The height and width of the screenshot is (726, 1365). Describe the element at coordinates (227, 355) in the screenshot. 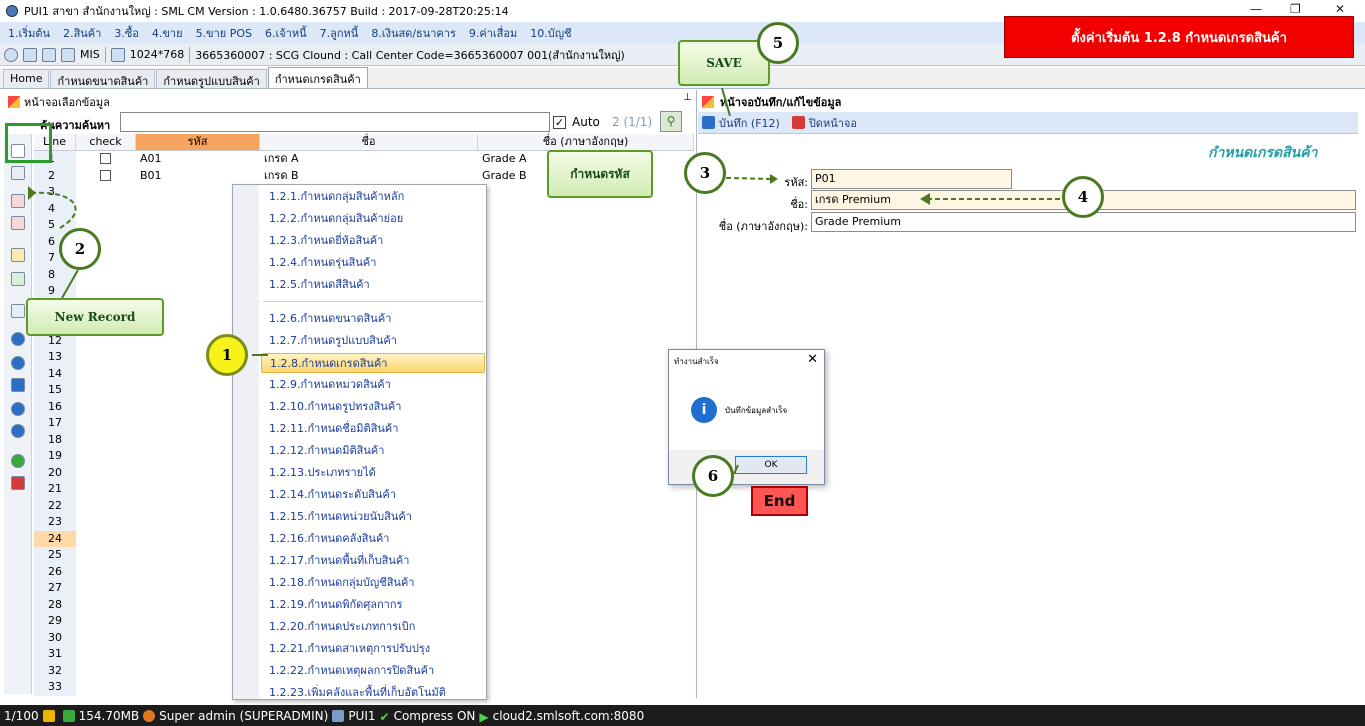

I see `step-1-marker: 1` at that location.